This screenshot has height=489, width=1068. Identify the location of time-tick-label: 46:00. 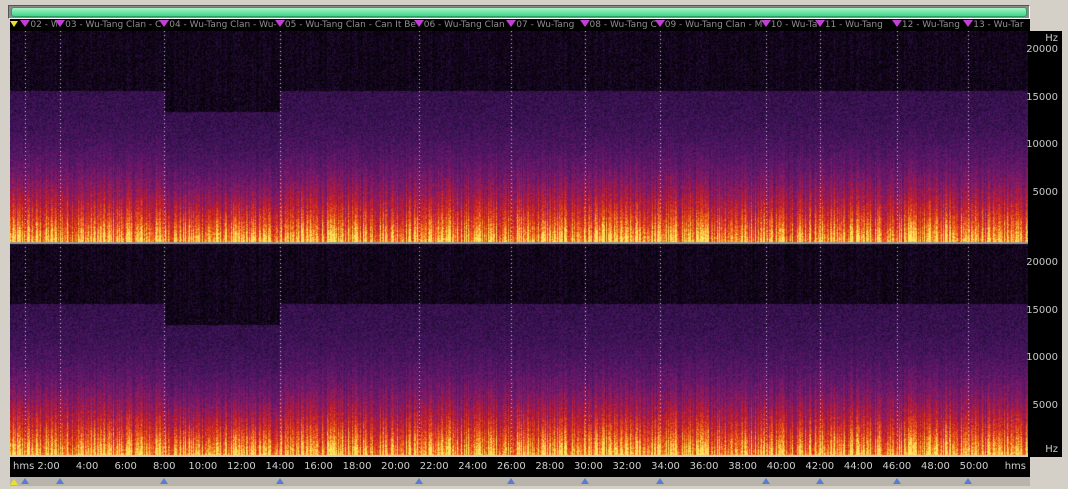
(897, 466).